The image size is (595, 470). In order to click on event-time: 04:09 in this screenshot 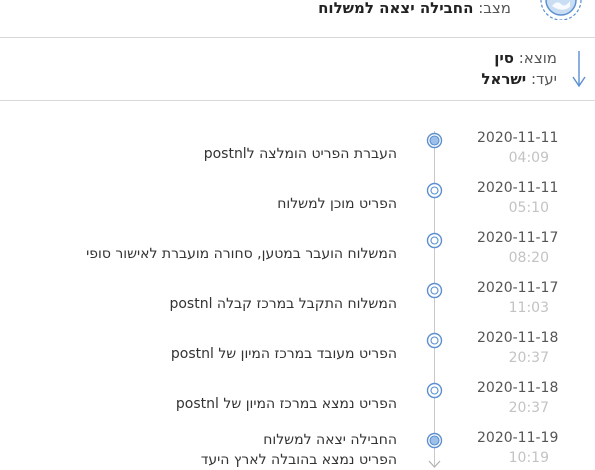, I will do `click(528, 158)`.